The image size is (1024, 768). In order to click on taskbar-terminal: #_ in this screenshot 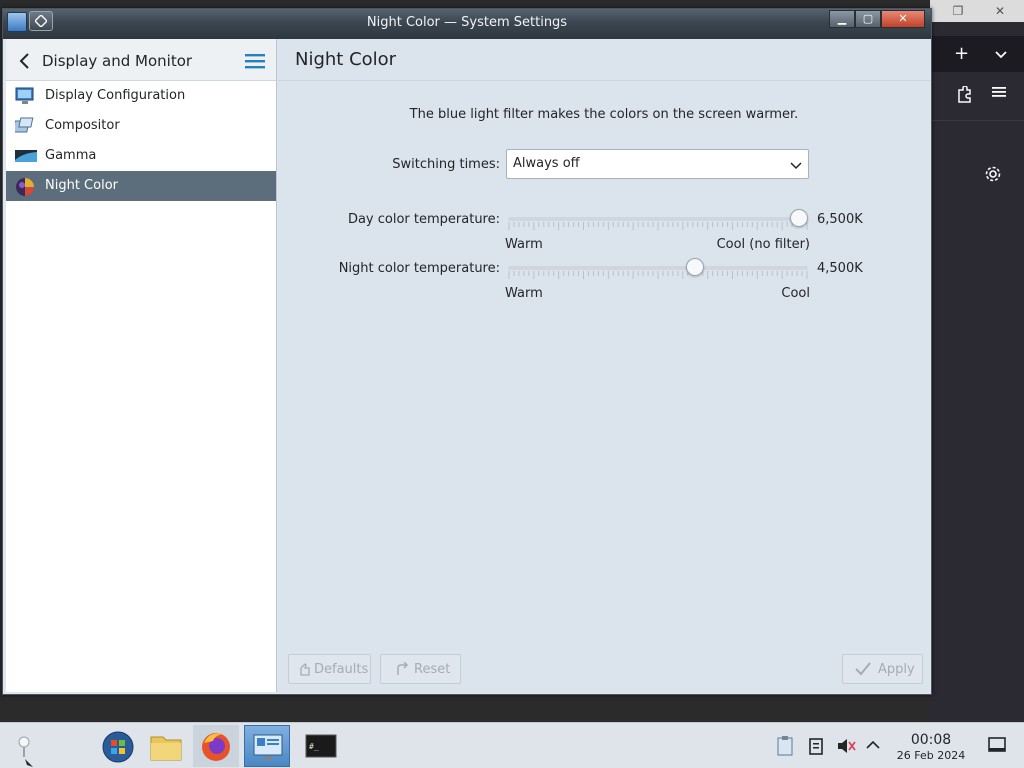, I will do `click(321, 746)`.